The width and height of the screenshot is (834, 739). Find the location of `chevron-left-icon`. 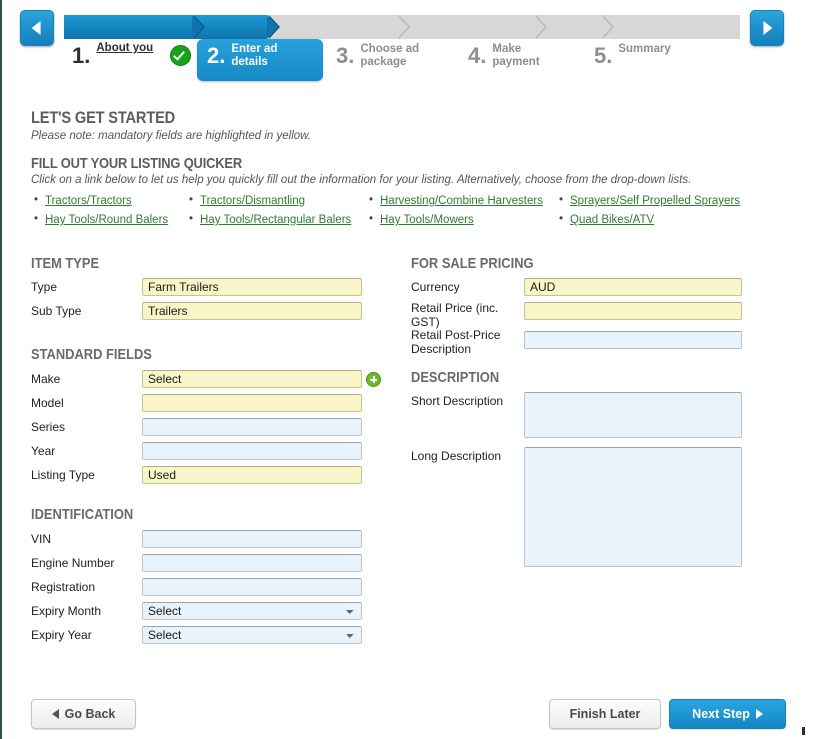

chevron-left-icon is located at coordinates (36, 28).